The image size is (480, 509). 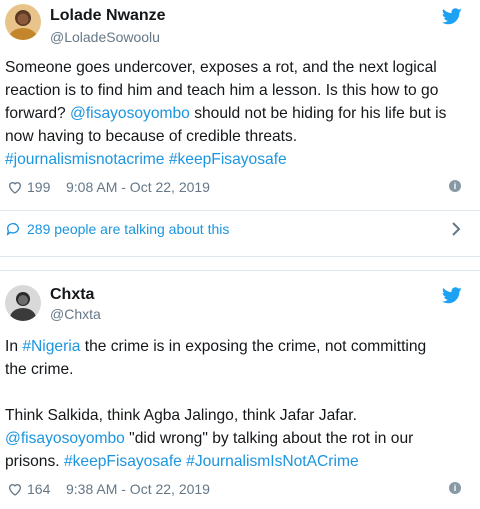 What do you see at coordinates (272, 461) in the screenshot?
I see `hashtag-link: #JournalismIsNotACrime` at bounding box center [272, 461].